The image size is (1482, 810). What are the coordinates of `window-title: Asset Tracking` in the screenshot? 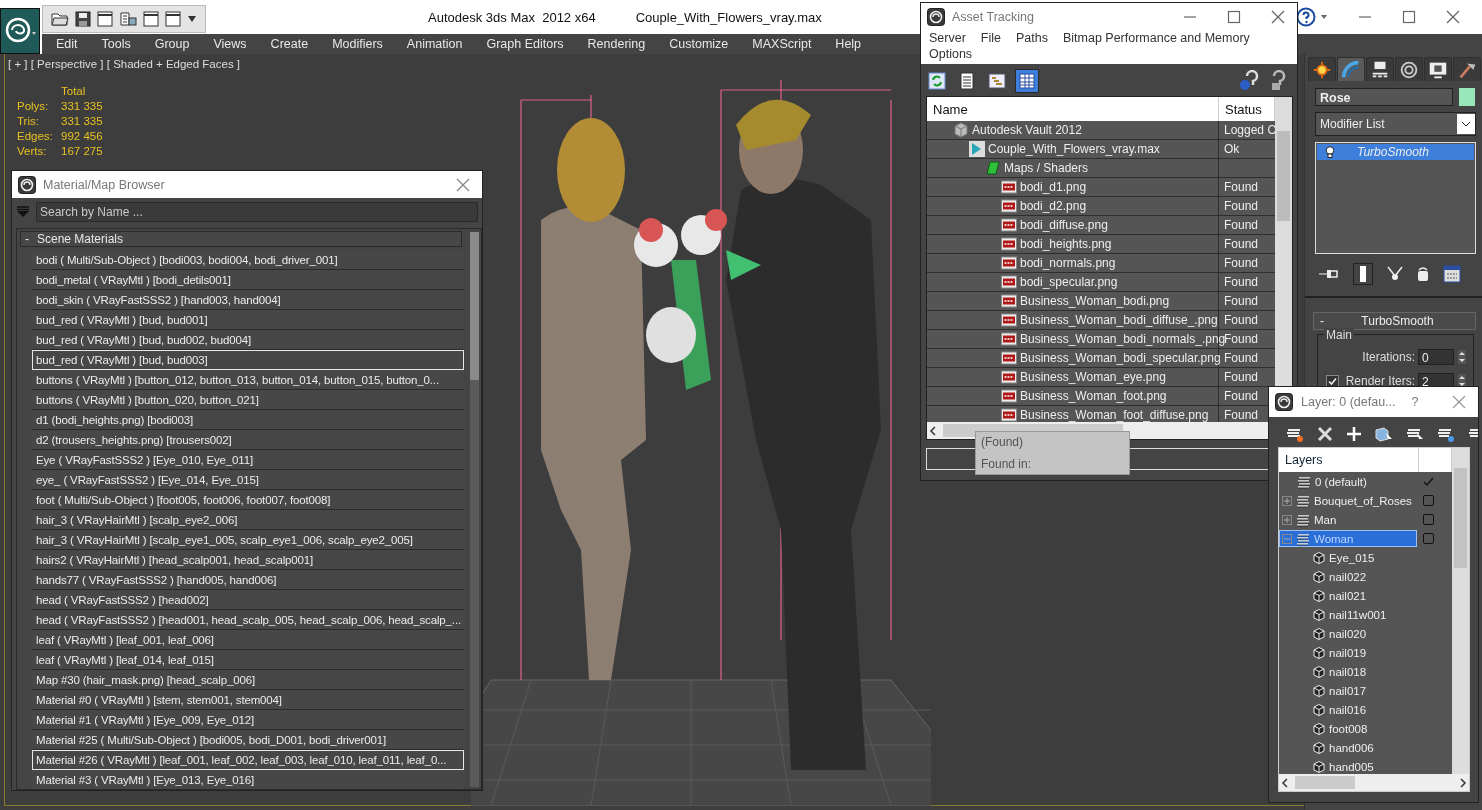 It's located at (993, 17).